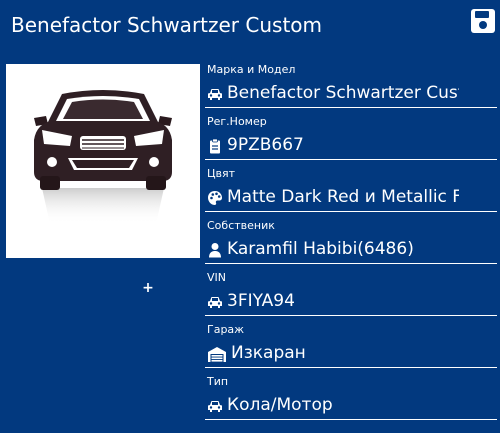 This screenshot has height=433, width=500. What do you see at coordinates (241, 225) in the screenshot?
I see `field-label: Собственик` at bounding box center [241, 225].